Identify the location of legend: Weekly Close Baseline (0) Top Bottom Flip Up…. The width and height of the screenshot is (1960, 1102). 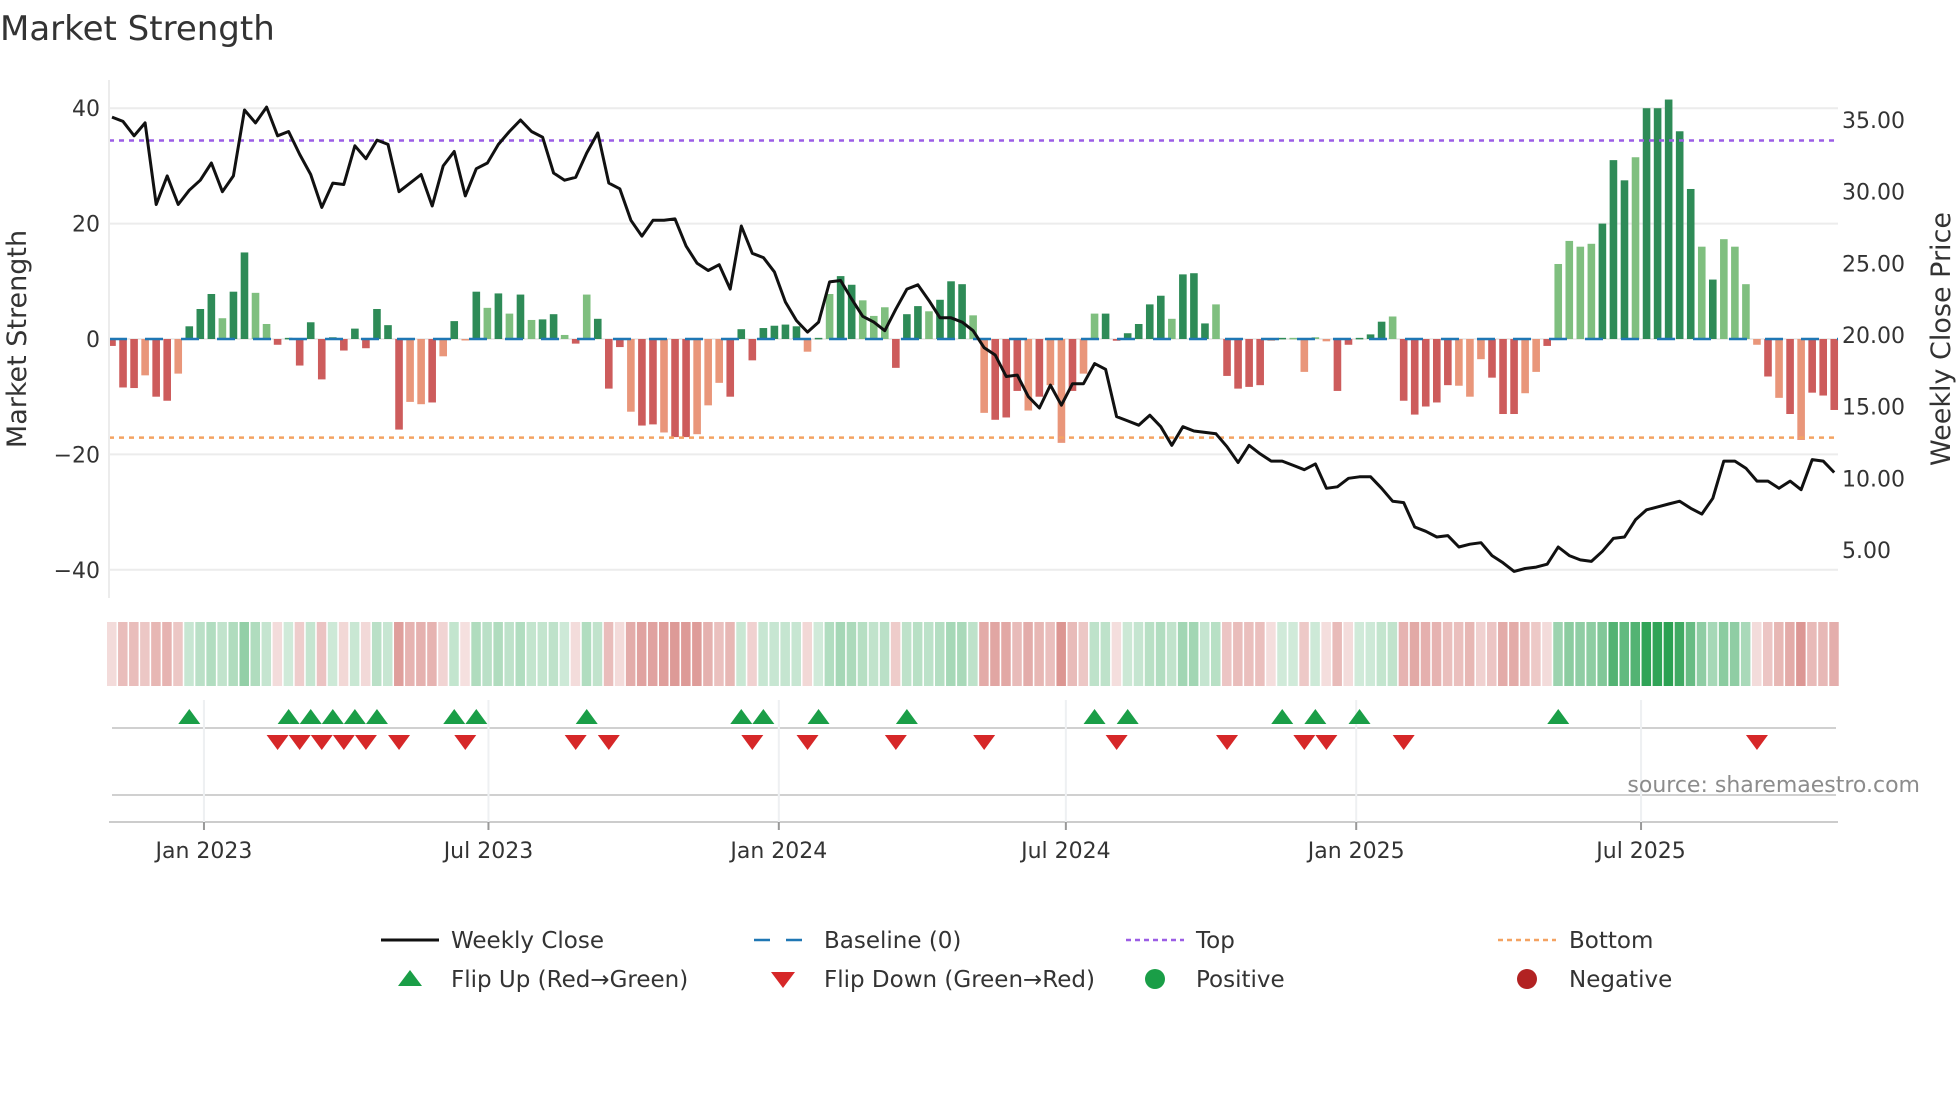
(1026, 960).